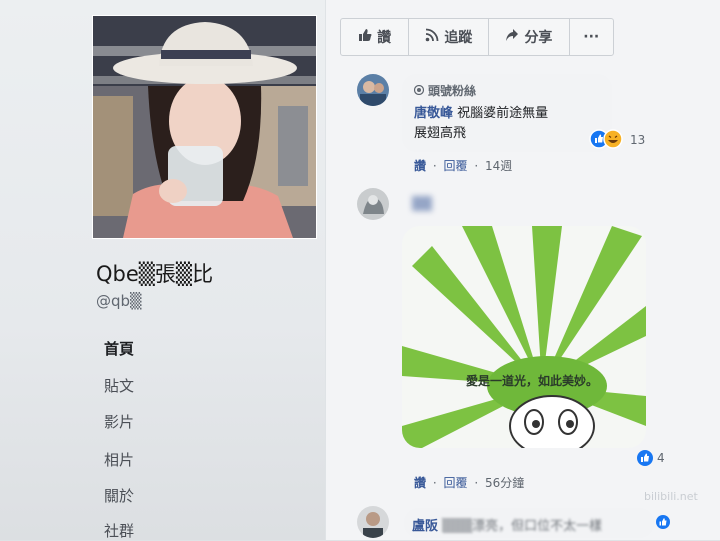  I want to click on comment-timestamp: 56分鐘, so click(504, 483).